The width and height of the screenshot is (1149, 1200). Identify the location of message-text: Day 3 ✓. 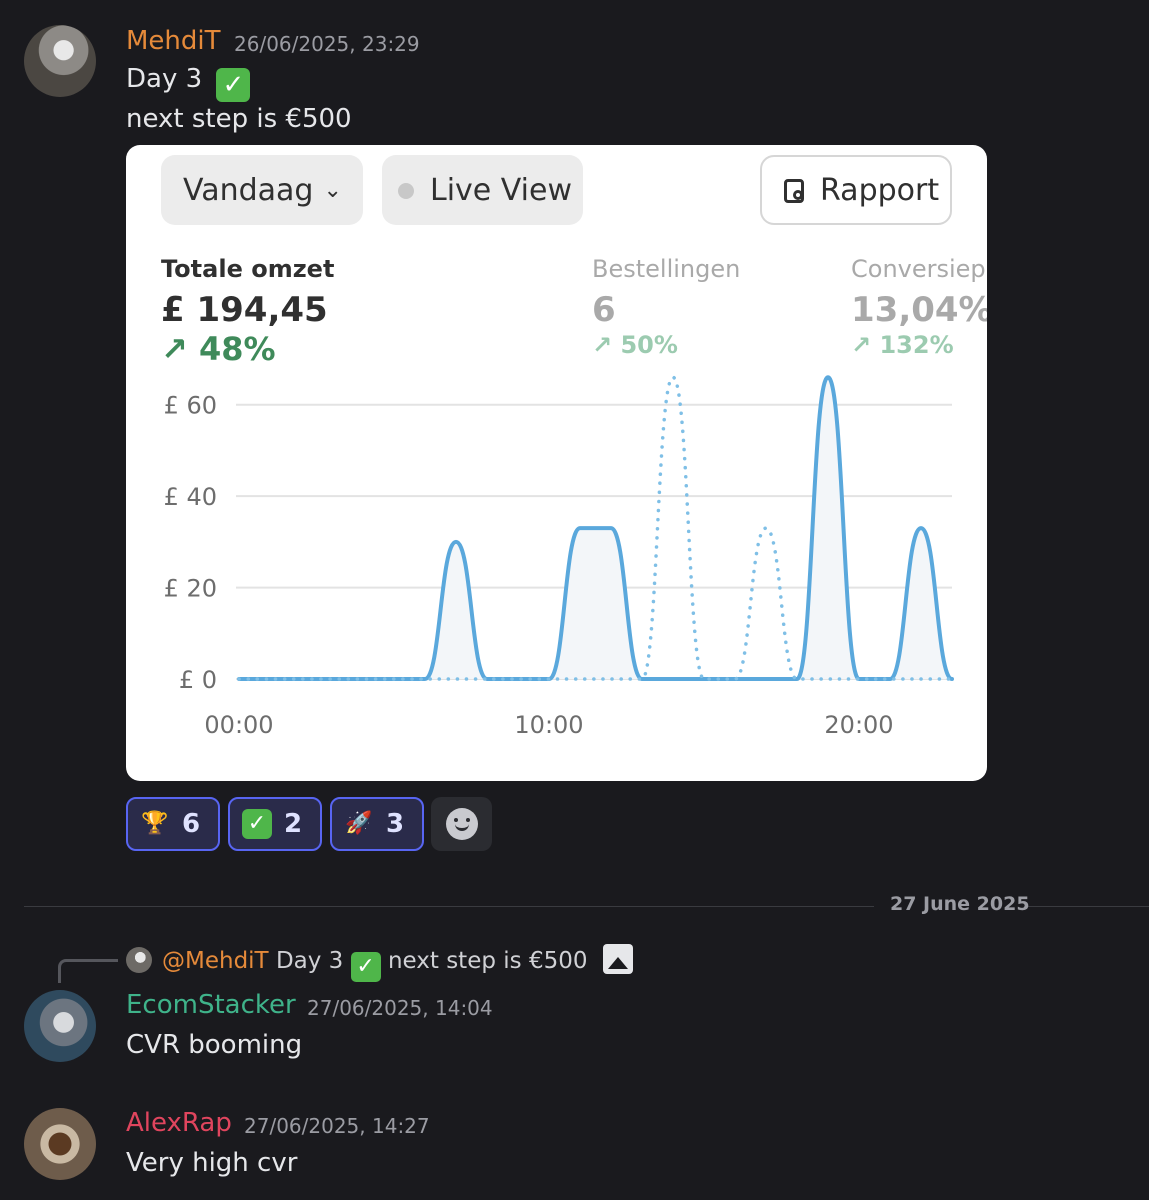
(188, 83).